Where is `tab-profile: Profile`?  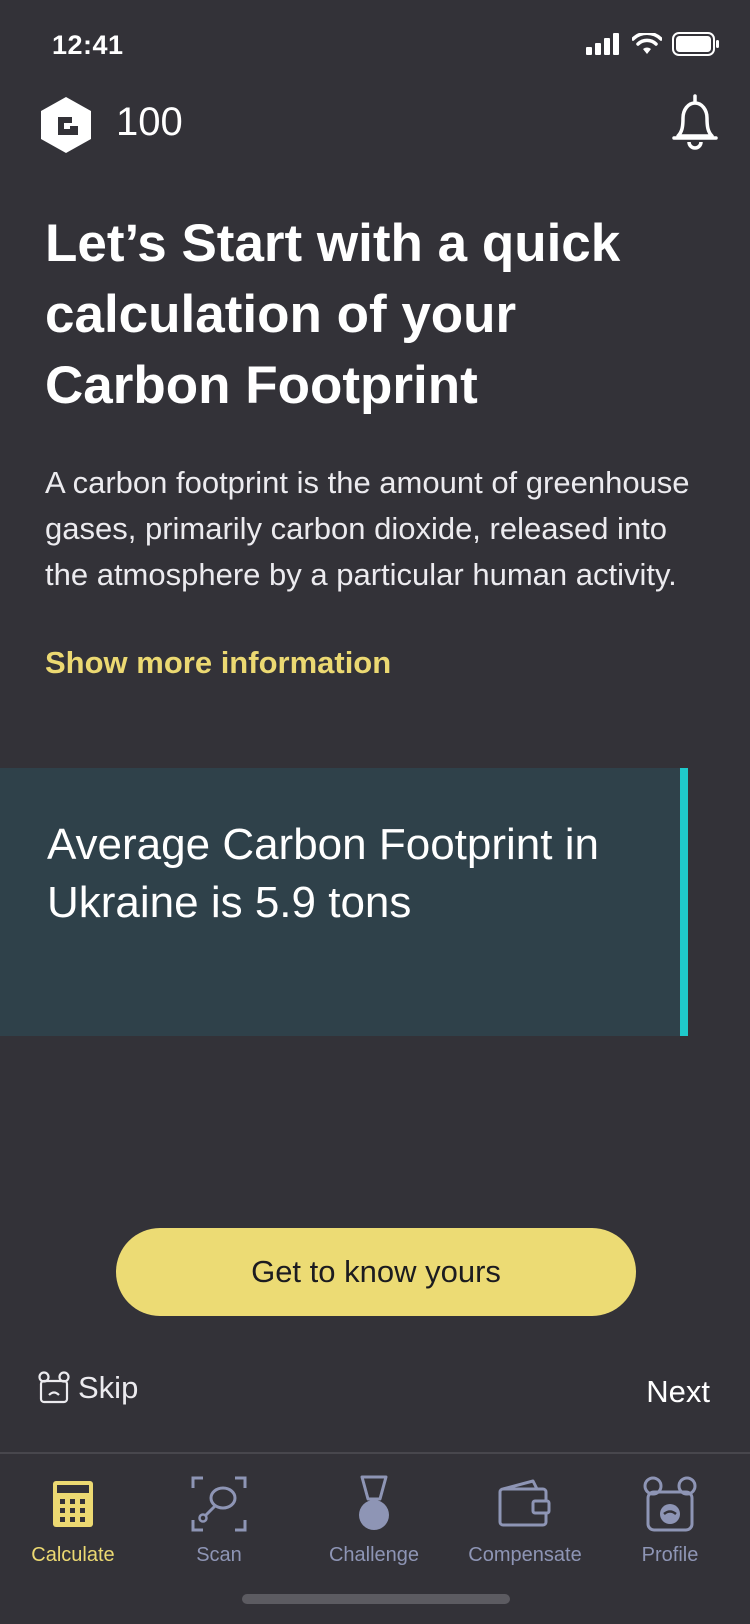
tab-profile: Profile is located at coordinates (670, 1520).